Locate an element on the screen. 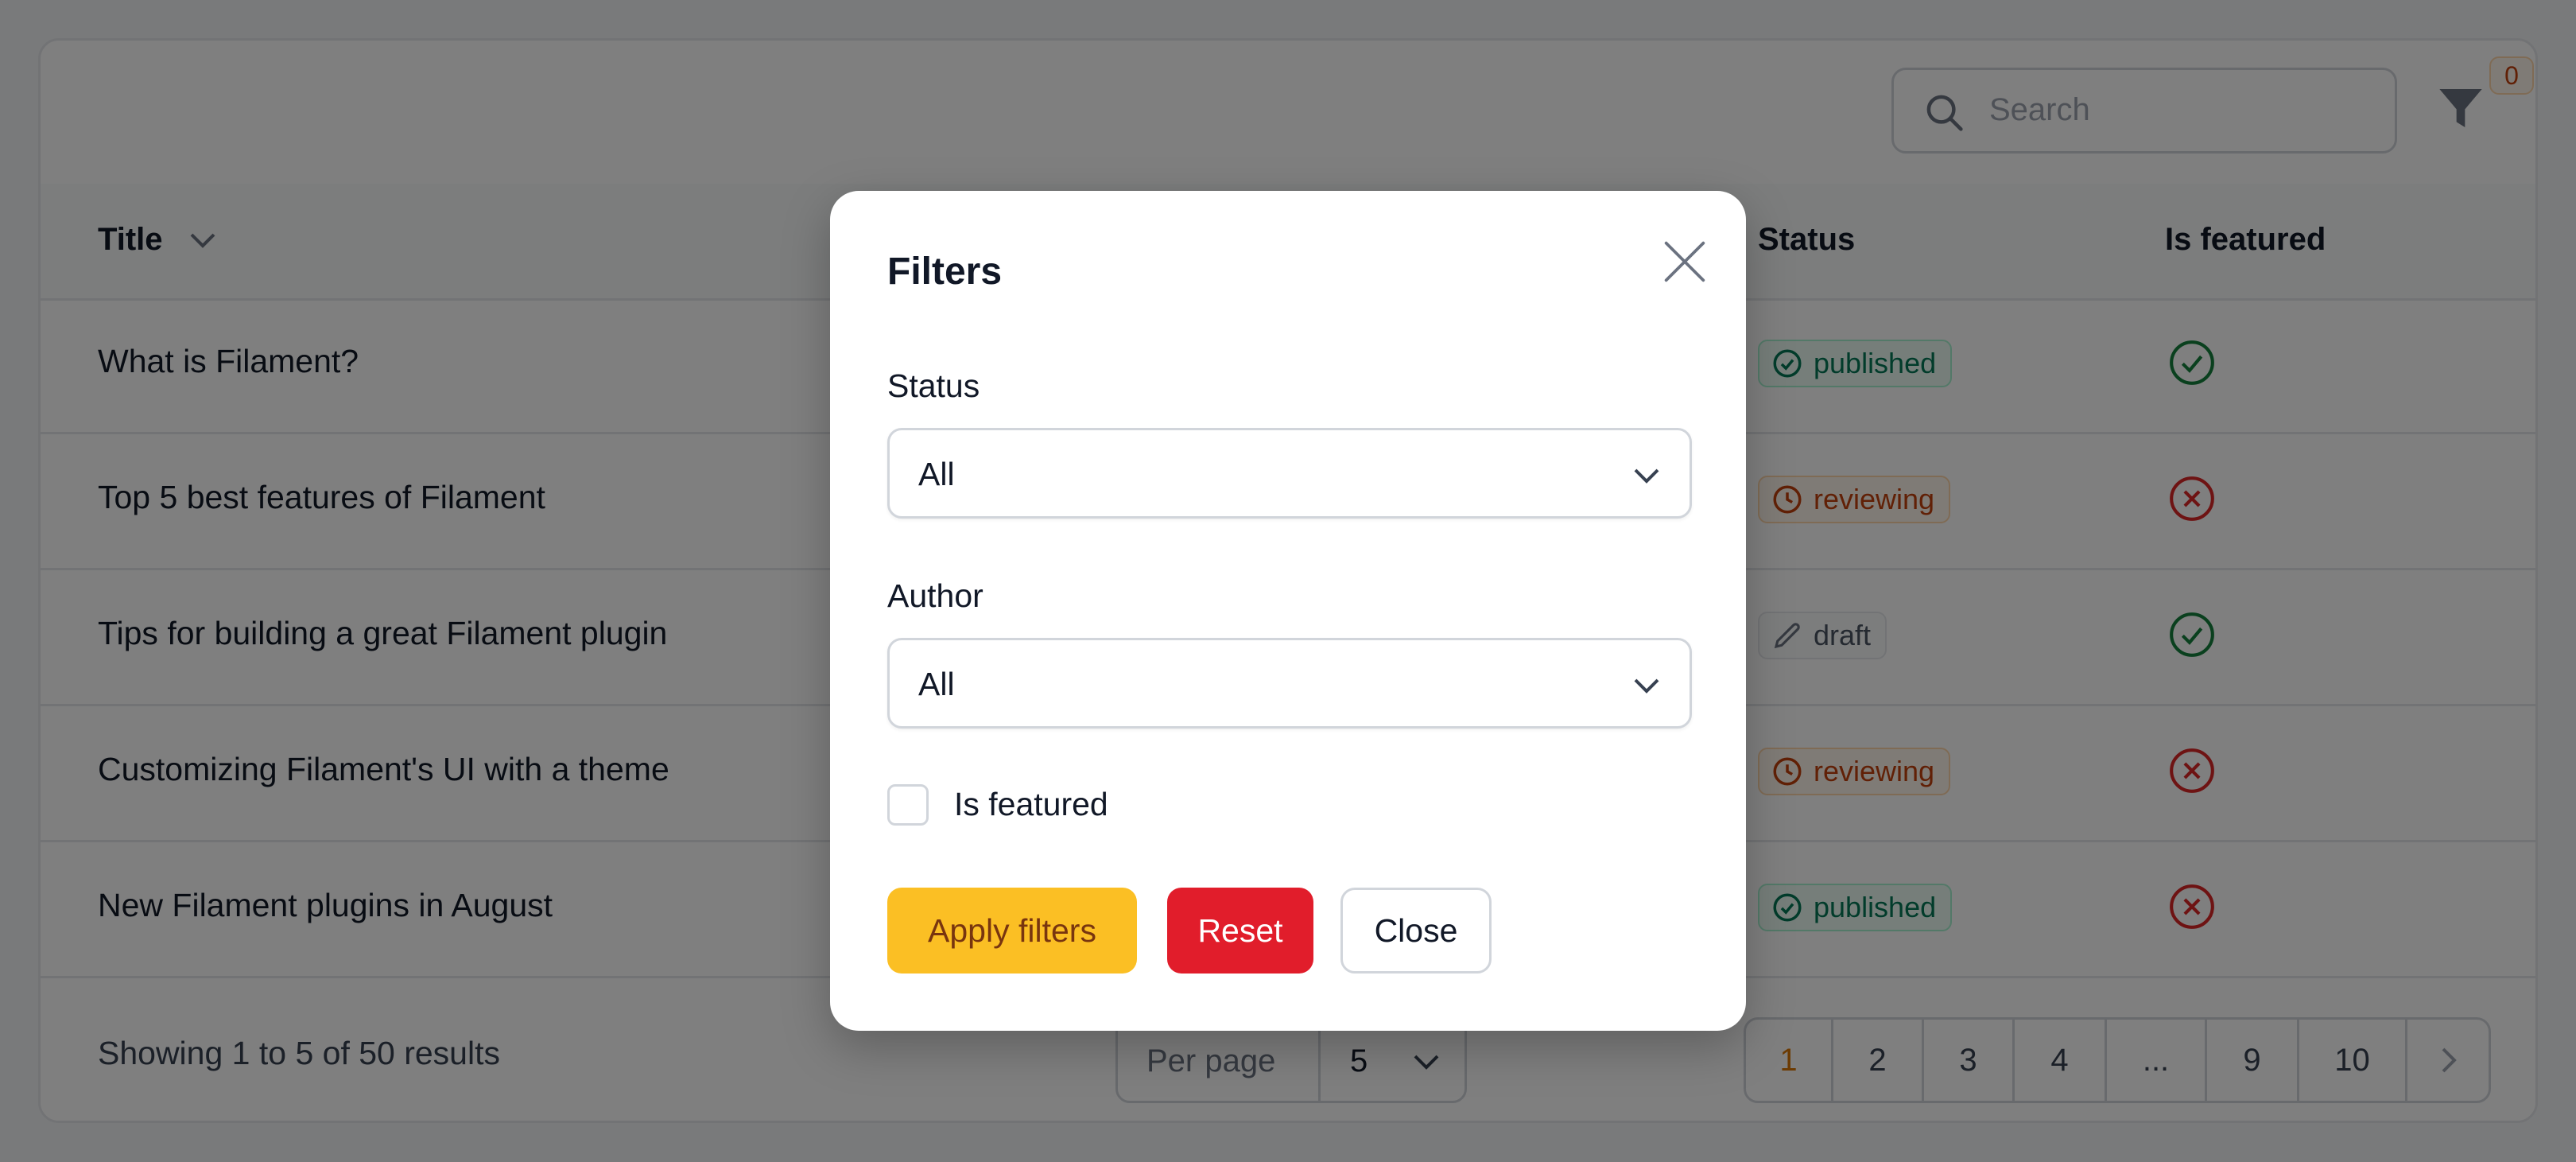  is-featured-checkbox is located at coordinates (908, 805).